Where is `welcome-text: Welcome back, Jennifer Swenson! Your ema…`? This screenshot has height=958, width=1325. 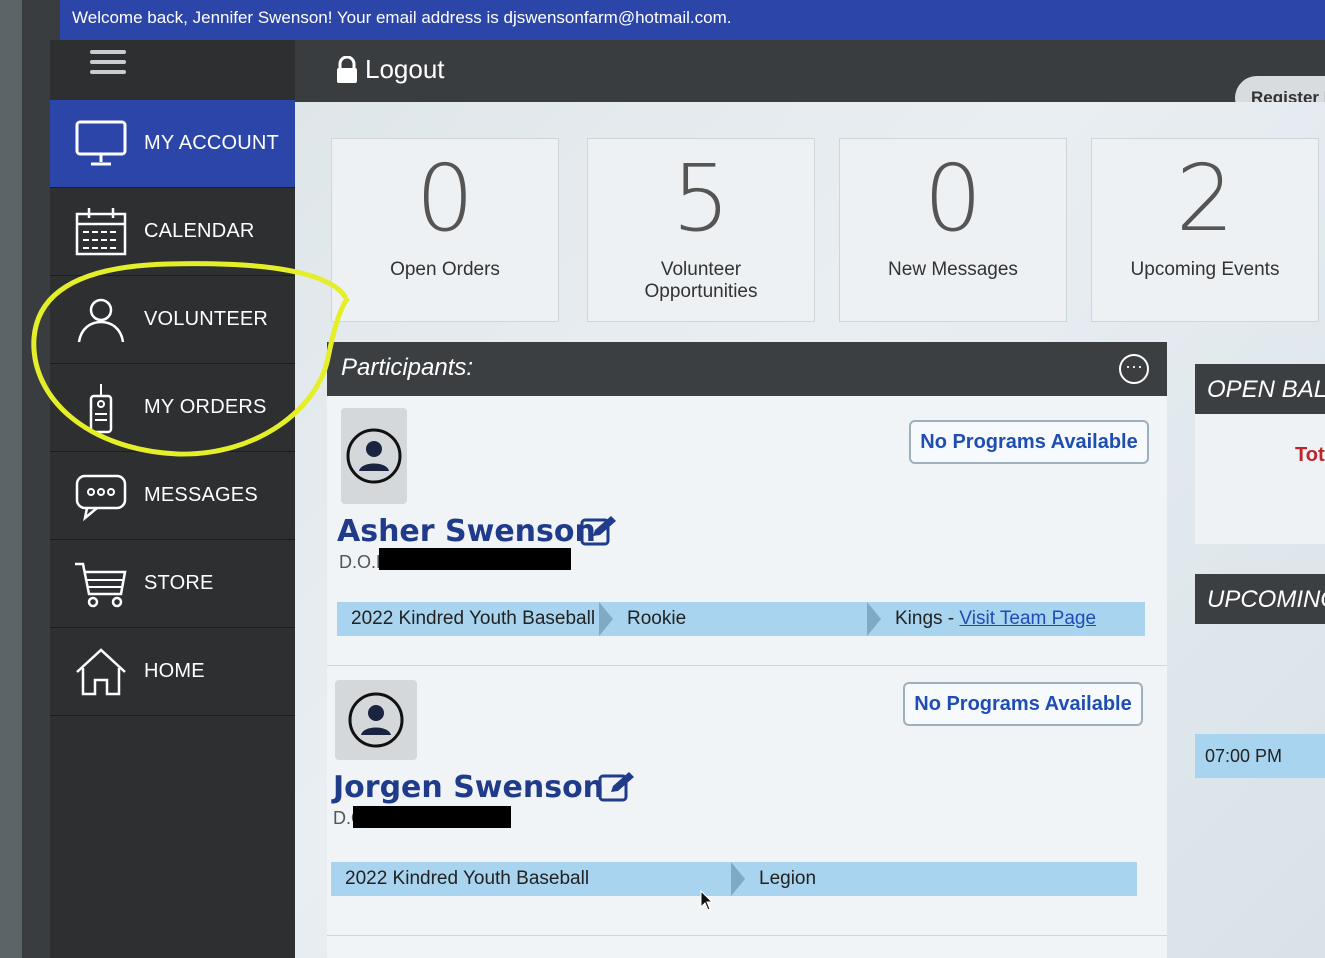 welcome-text: Welcome back, Jennifer Swenson! Your ema… is located at coordinates (402, 17).